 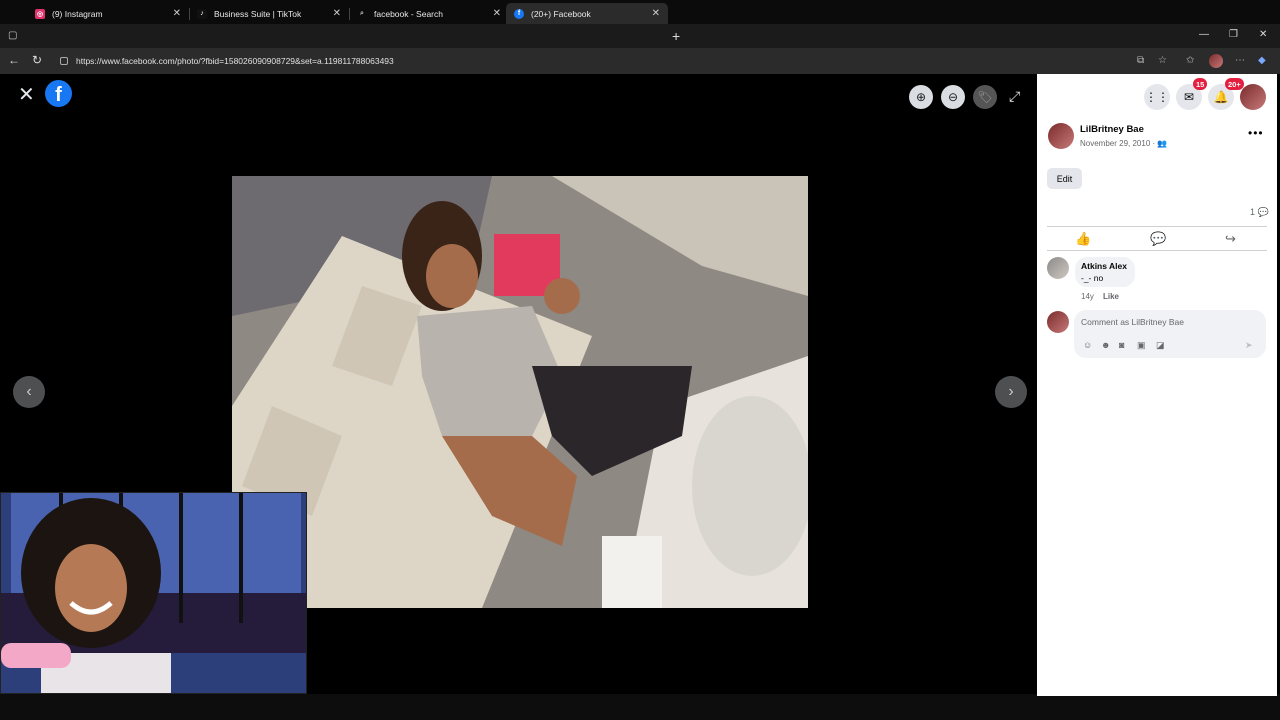 What do you see at coordinates (1014, 96) in the screenshot?
I see `fullscreen-icon: ⤢` at bounding box center [1014, 96].